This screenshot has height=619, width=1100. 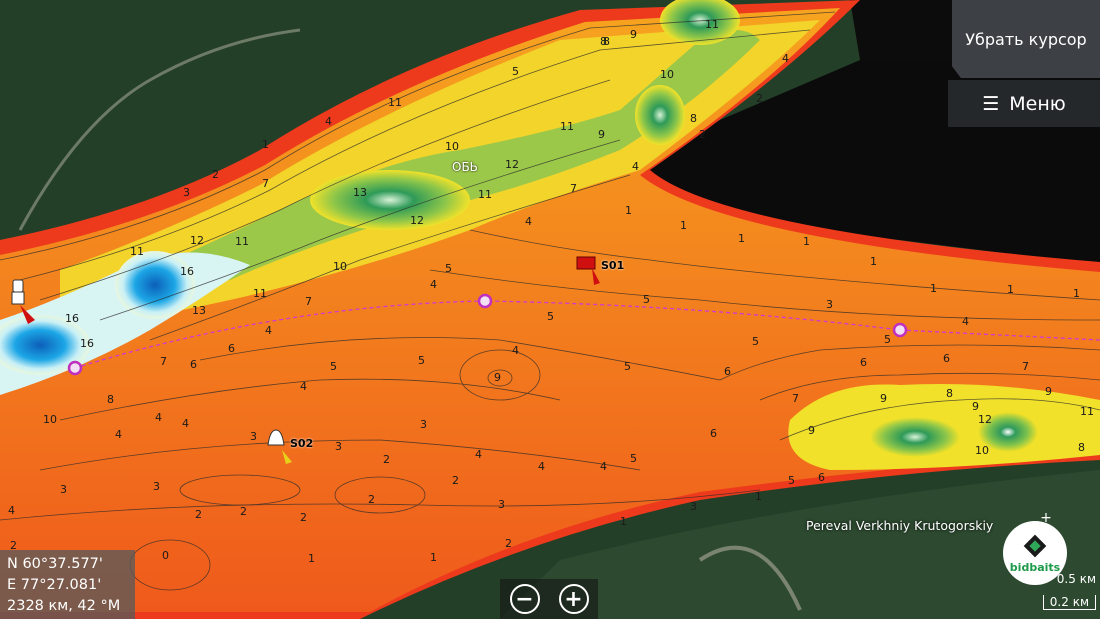 What do you see at coordinates (1037, 103) in the screenshot?
I see `menu-label: Меню` at bounding box center [1037, 103].